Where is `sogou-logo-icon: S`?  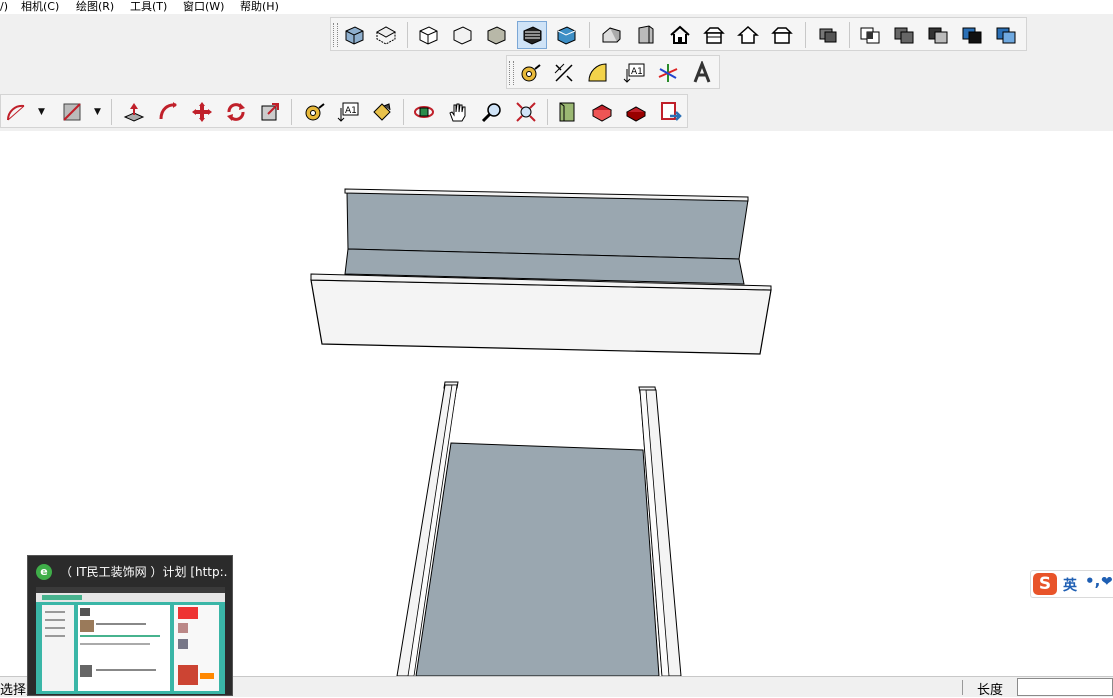
sogou-logo-icon: S is located at coordinates (1045, 584).